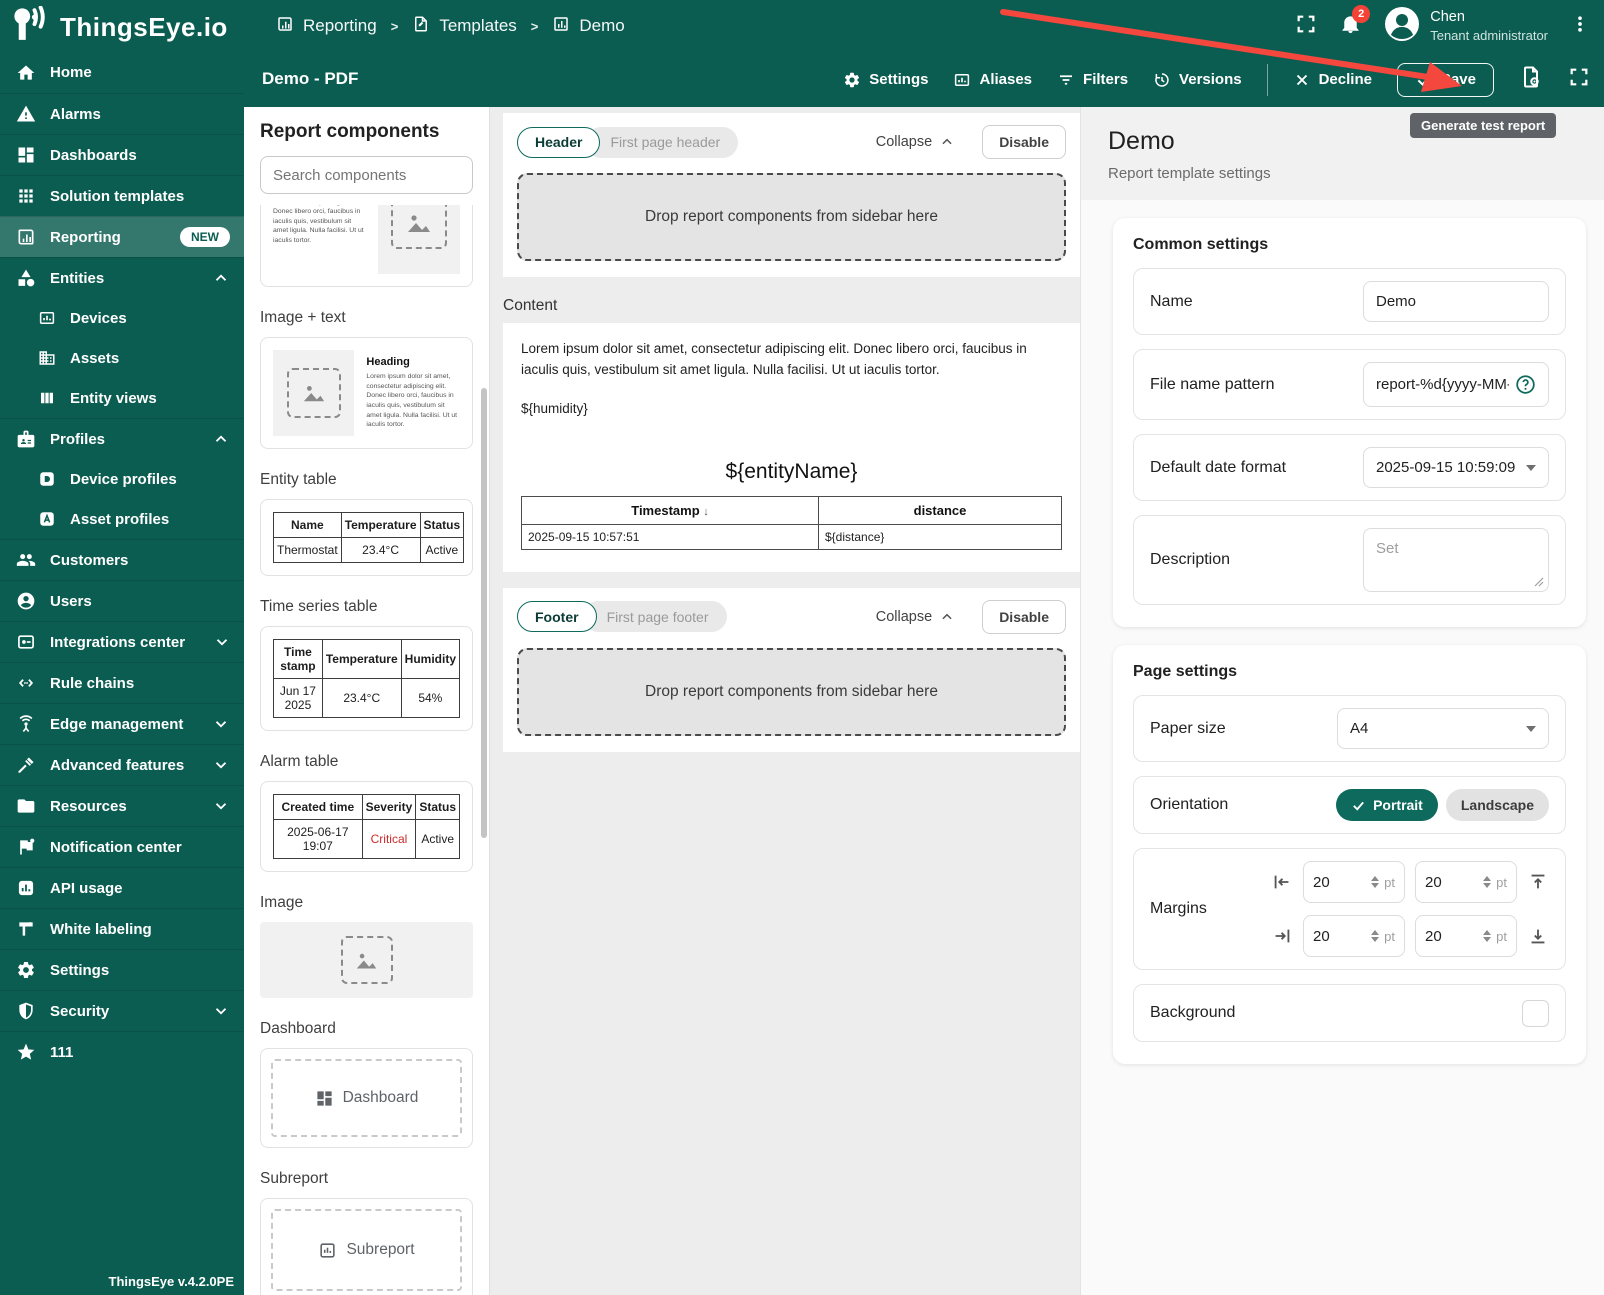 The width and height of the screenshot is (1604, 1295). Describe the element at coordinates (1466, 26) in the screenshot. I see `user-menu: Chen Tenant administrator` at that location.